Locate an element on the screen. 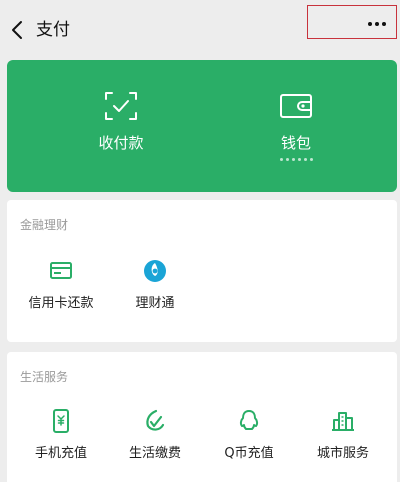 Image resolution: width=400 pixels, height=482 pixels. wallet-icon is located at coordinates (296, 106).